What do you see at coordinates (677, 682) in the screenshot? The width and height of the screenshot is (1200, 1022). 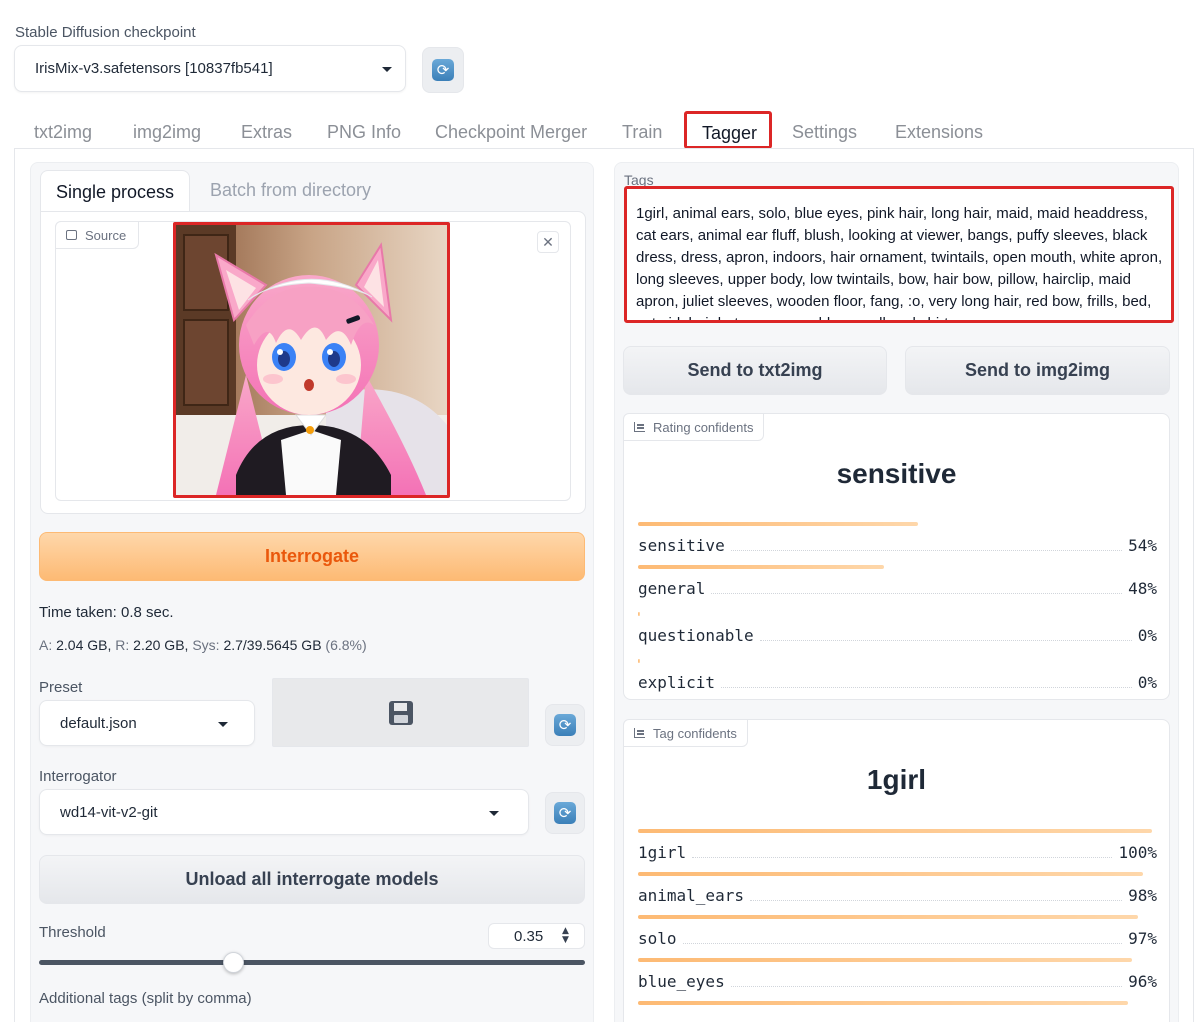 I see `rating-name: explicit` at bounding box center [677, 682].